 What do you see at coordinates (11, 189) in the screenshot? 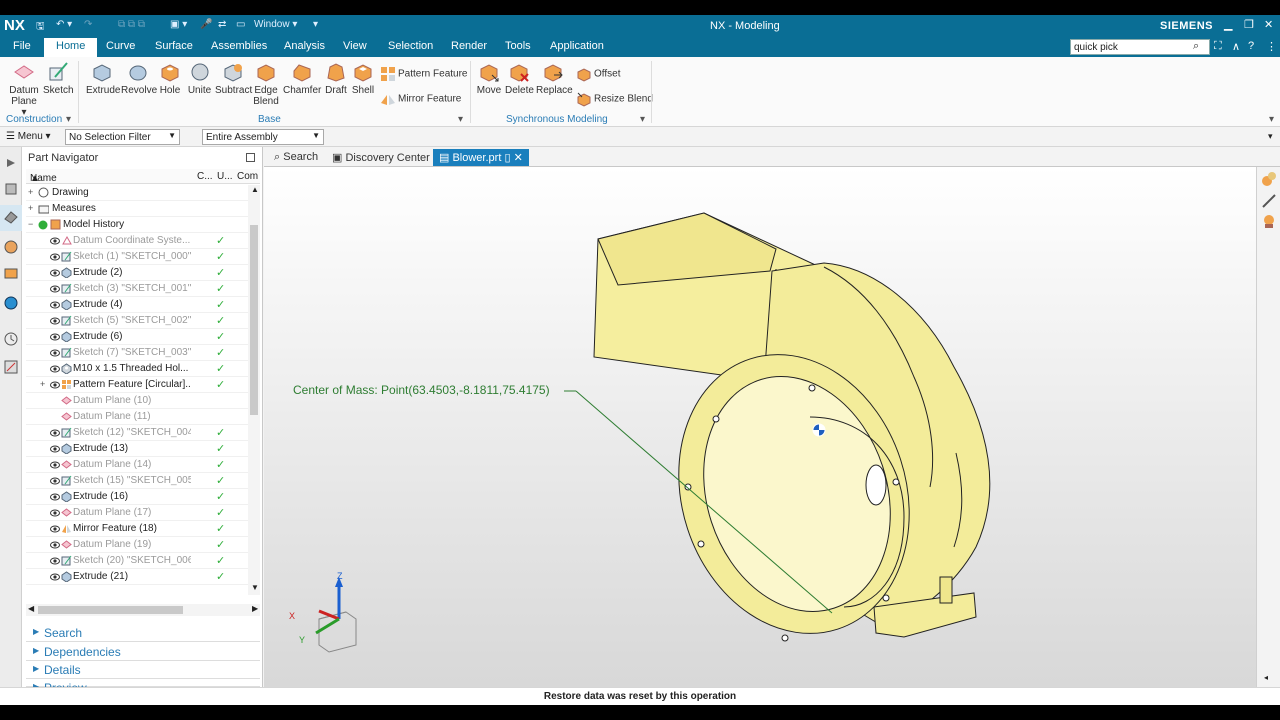
I see `assembly-navigator-icon` at bounding box center [11, 189].